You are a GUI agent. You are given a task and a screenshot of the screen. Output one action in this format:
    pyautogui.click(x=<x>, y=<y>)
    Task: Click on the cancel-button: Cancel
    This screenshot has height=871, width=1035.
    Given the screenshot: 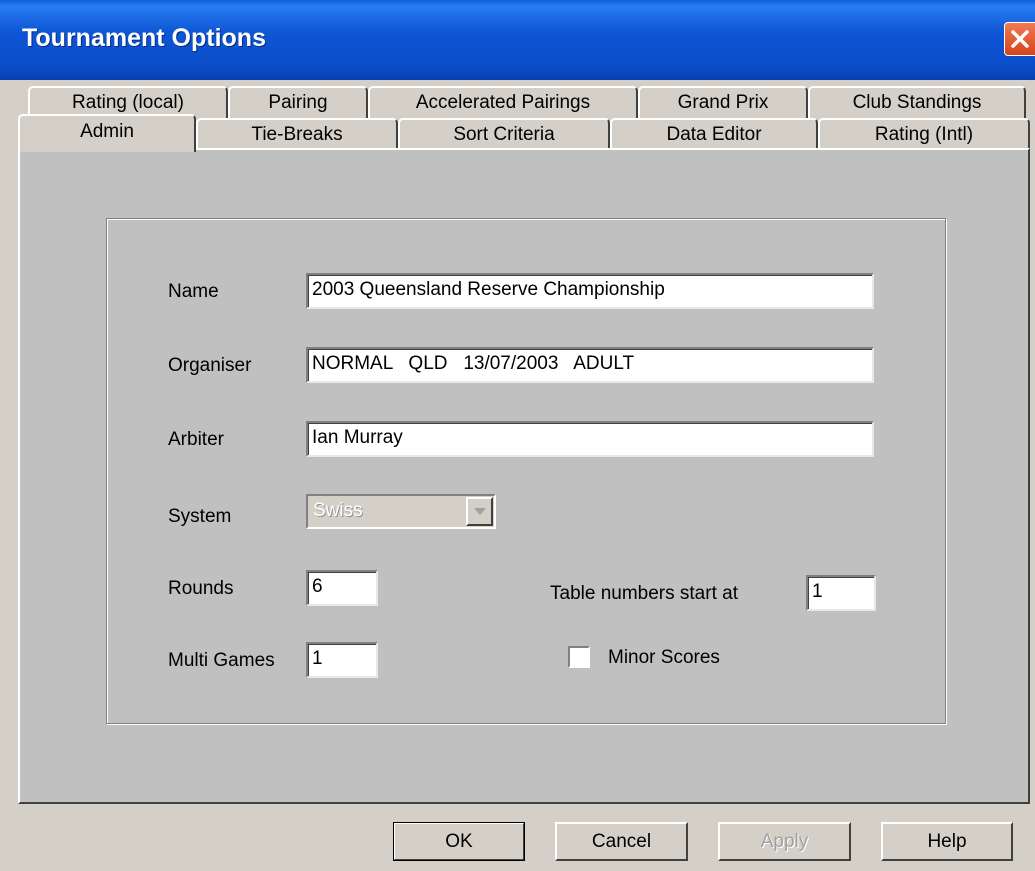 What is the action you would take?
    pyautogui.click(x=621, y=841)
    